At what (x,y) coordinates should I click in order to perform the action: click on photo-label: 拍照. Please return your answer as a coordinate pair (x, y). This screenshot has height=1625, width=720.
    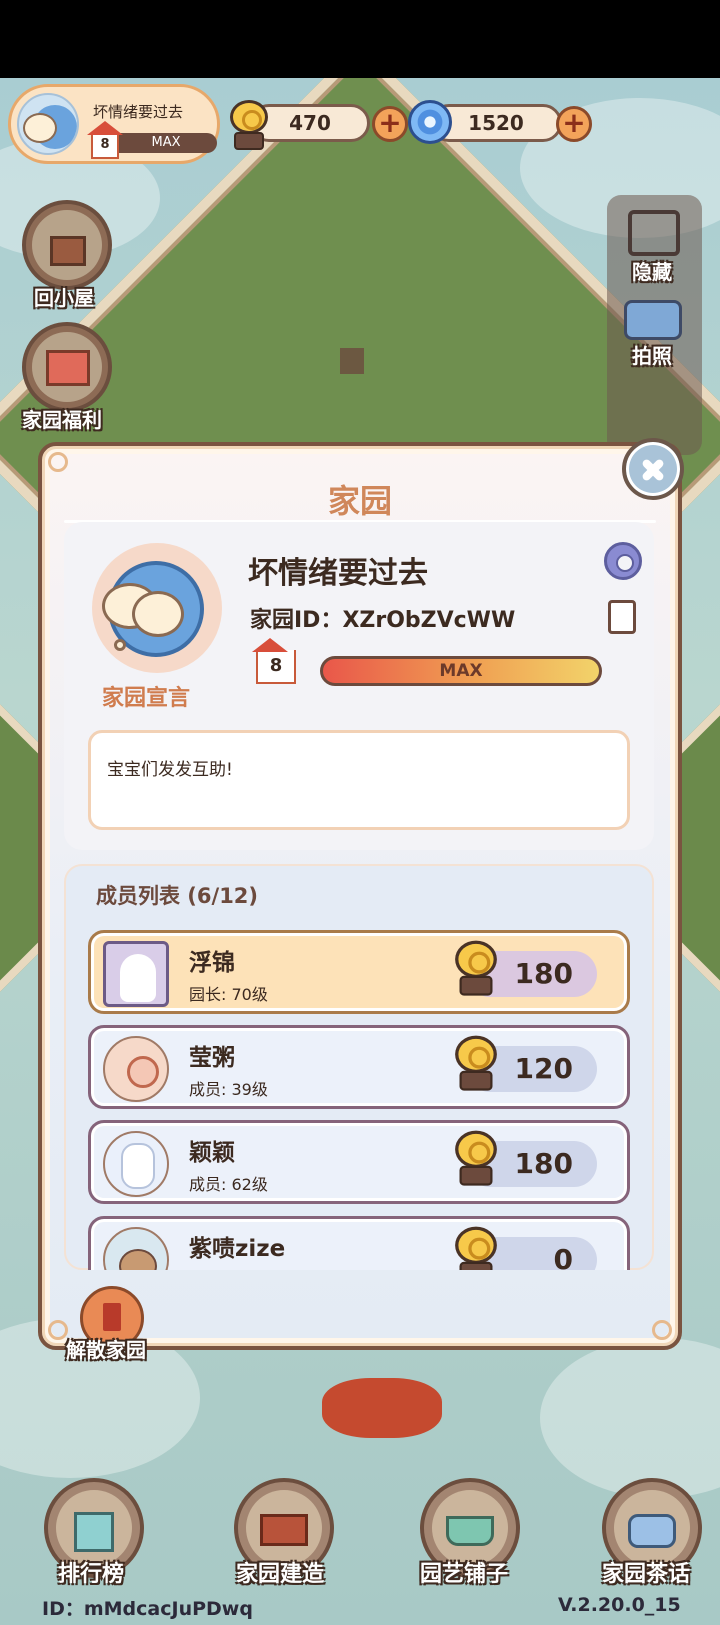
    Looking at the image, I should click on (652, 356).